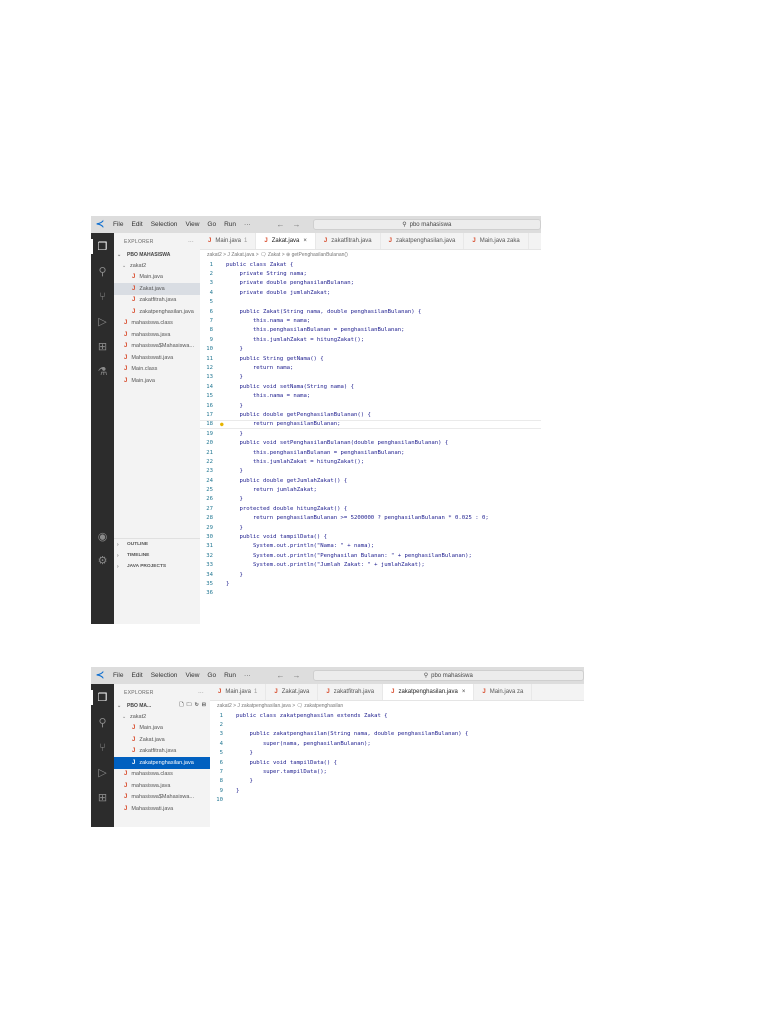  Describe the element at coordinates (370, 461) in the screenshot. I see `code-line: 22 this.jumlahZakat = hitungZakat();` at that location.